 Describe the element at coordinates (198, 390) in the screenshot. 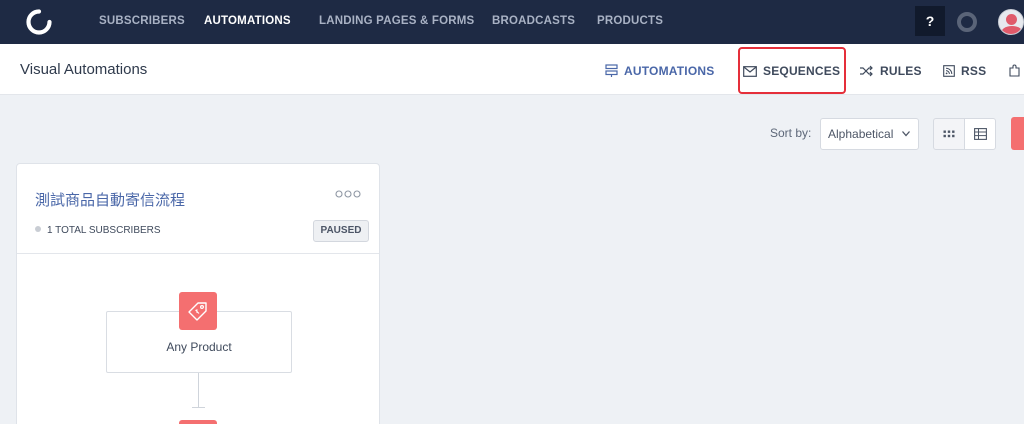

I see `flow-connector` at that location.